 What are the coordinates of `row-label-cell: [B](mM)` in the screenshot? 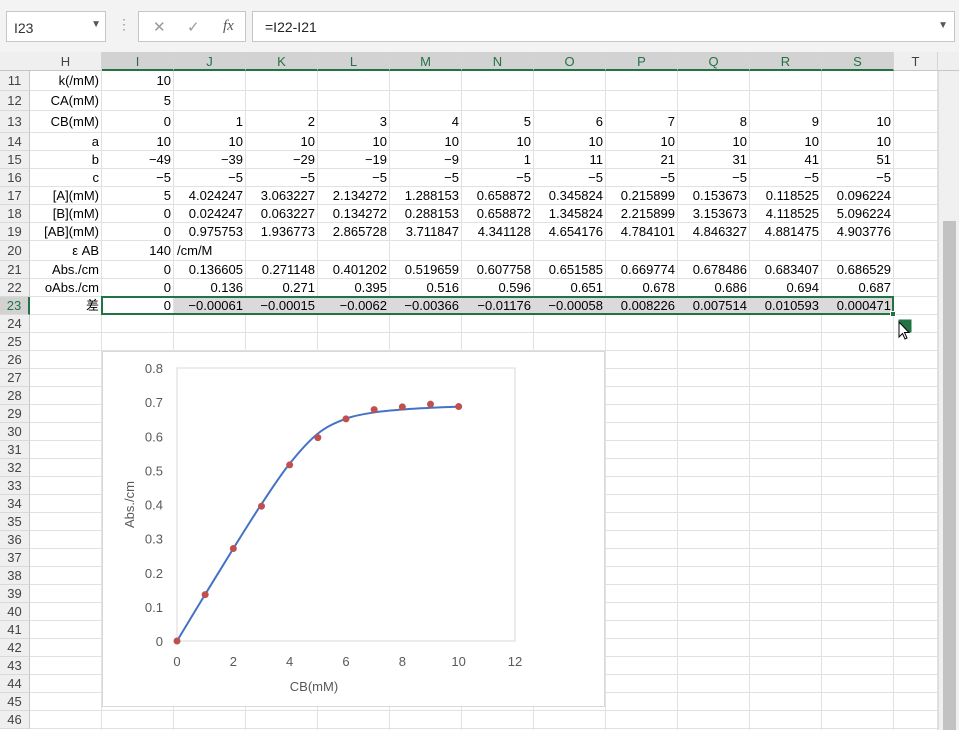 It's located at (66, 214).